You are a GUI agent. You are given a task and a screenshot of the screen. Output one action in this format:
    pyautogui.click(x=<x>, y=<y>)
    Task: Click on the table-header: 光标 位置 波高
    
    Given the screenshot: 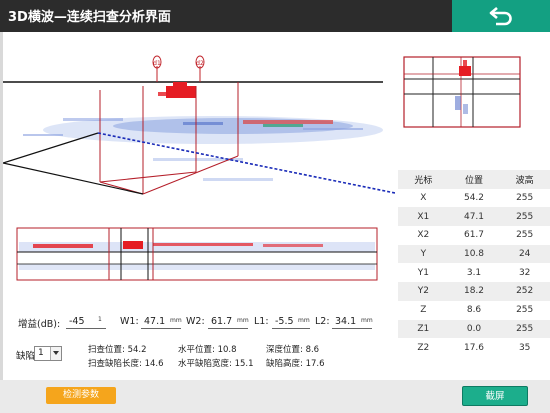 What is the action you would take?
    pyautogui.click(x=474, y=179)
    